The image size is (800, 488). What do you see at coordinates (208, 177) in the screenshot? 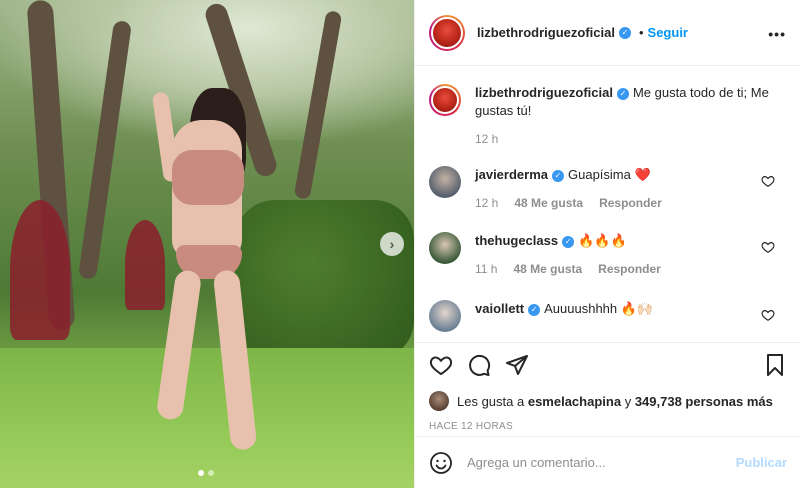
I see `figure-top` at bounding box center [208, 177].